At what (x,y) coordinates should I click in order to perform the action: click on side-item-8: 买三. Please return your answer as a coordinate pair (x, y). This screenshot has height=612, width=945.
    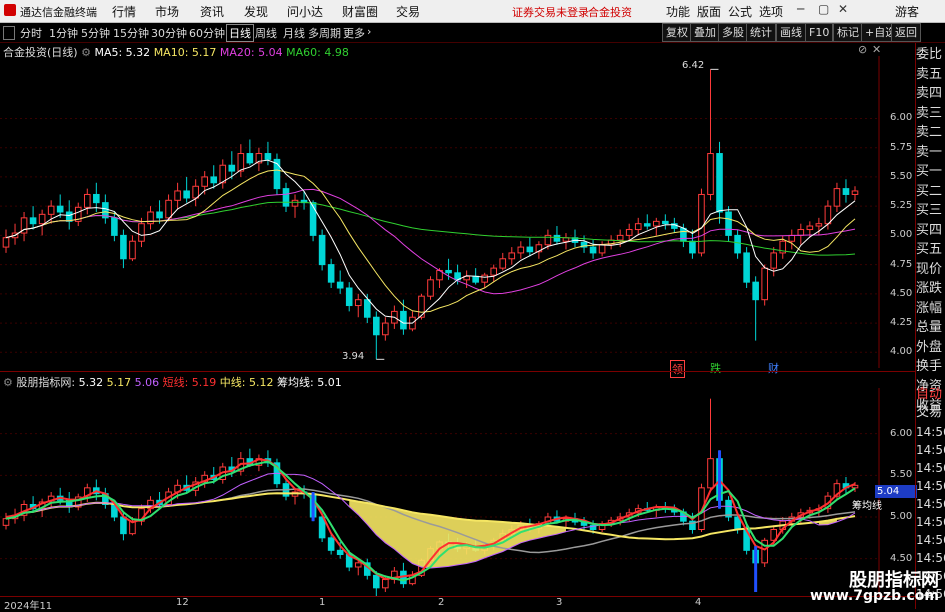
    Looking at the image, I should click on (930, 210).